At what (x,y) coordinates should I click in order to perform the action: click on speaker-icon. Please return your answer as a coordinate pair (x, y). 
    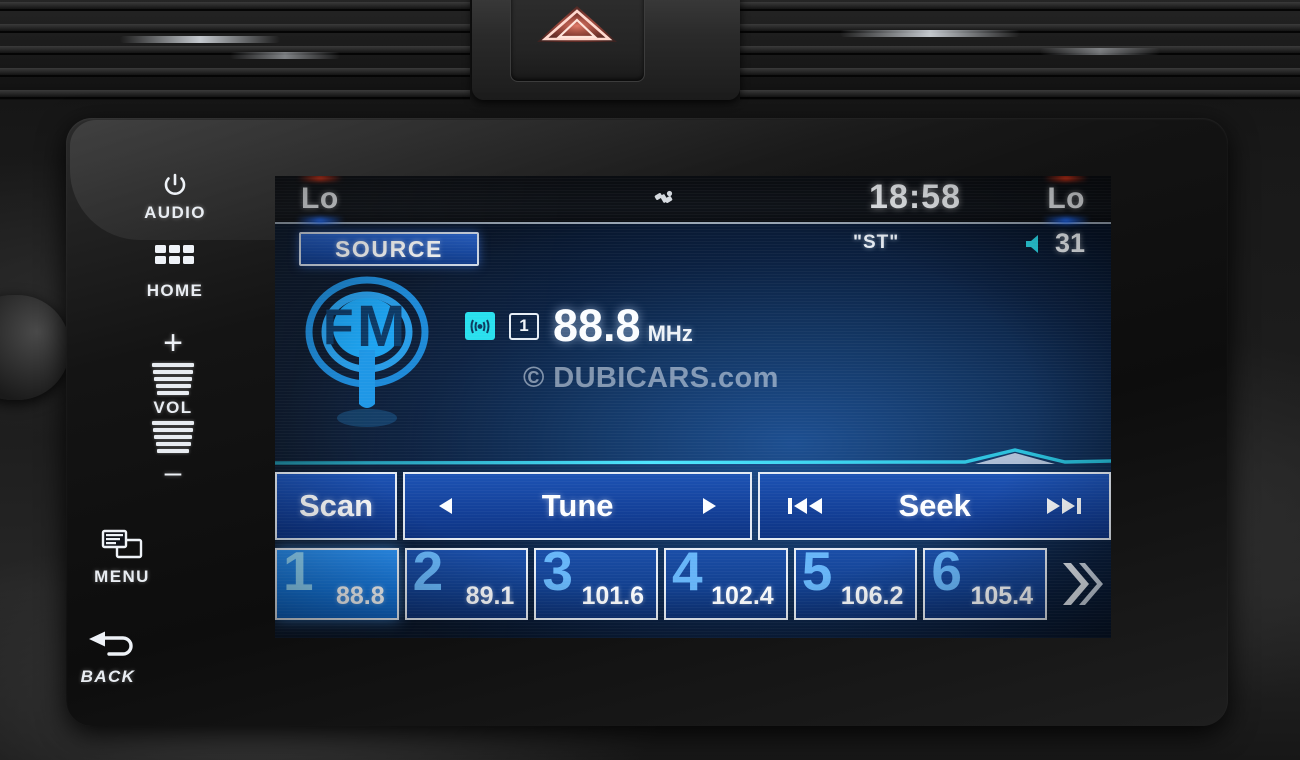
    Looking at the image, I should click on (1031, 243).